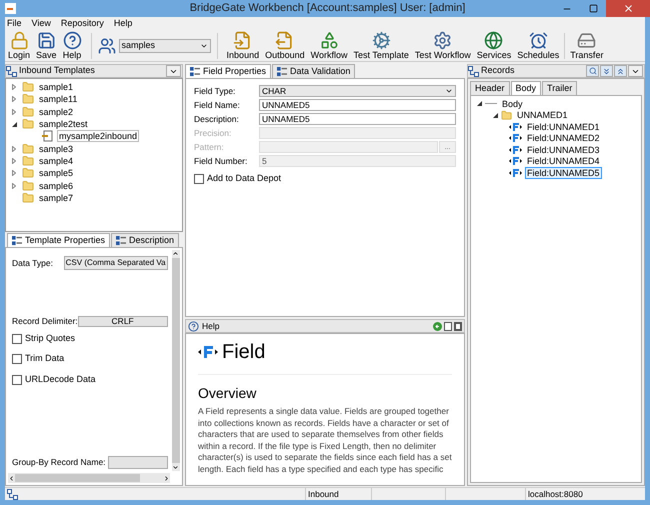  I want to click on checkbox-label: Add to Data Depot, so click(244, 178).